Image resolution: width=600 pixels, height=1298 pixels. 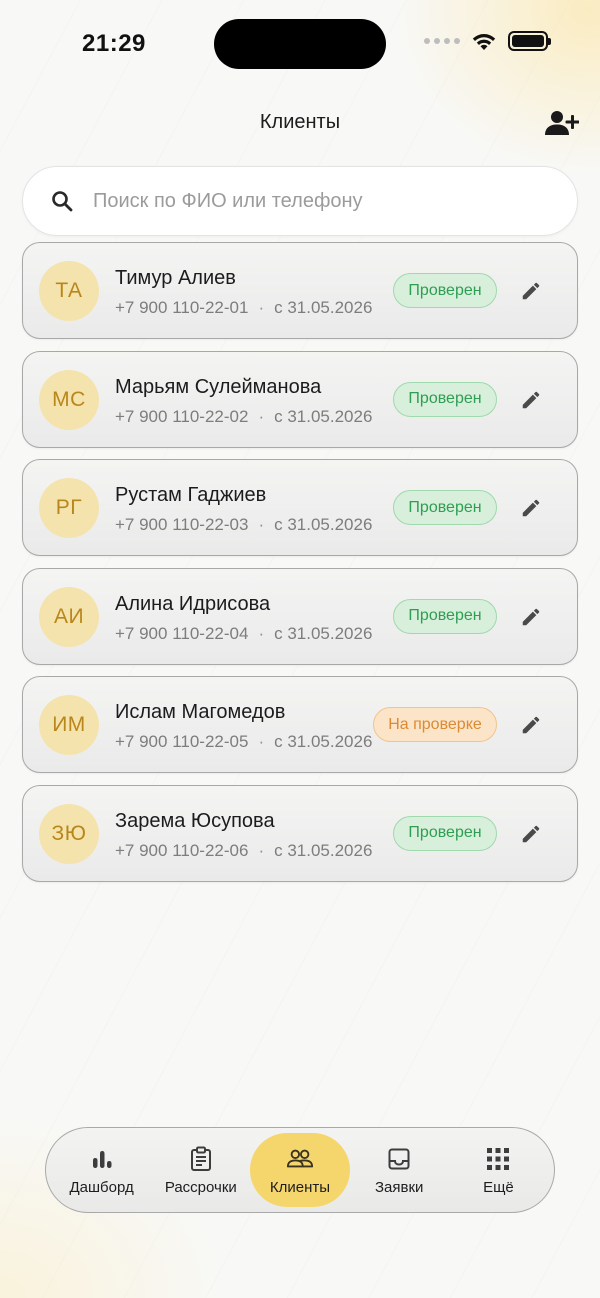 I want to click on person-add-icon, so click(x=562, y=123).